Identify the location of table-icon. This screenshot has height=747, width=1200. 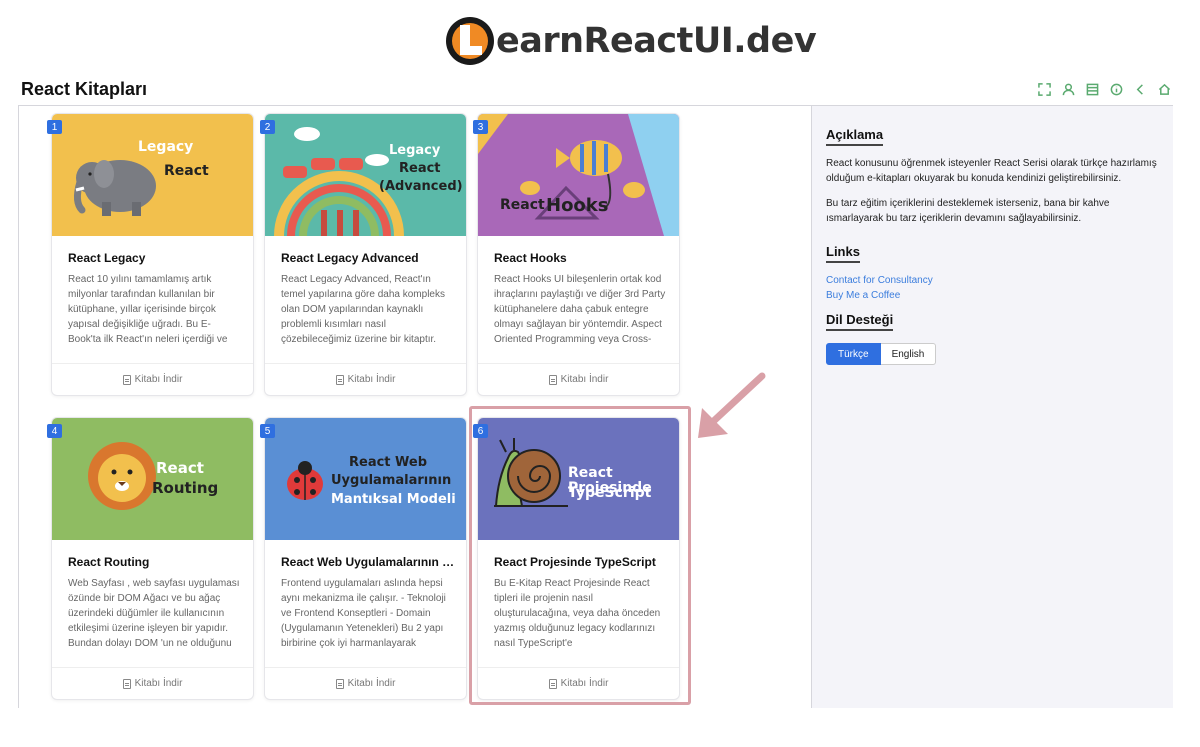
(1092, 89).